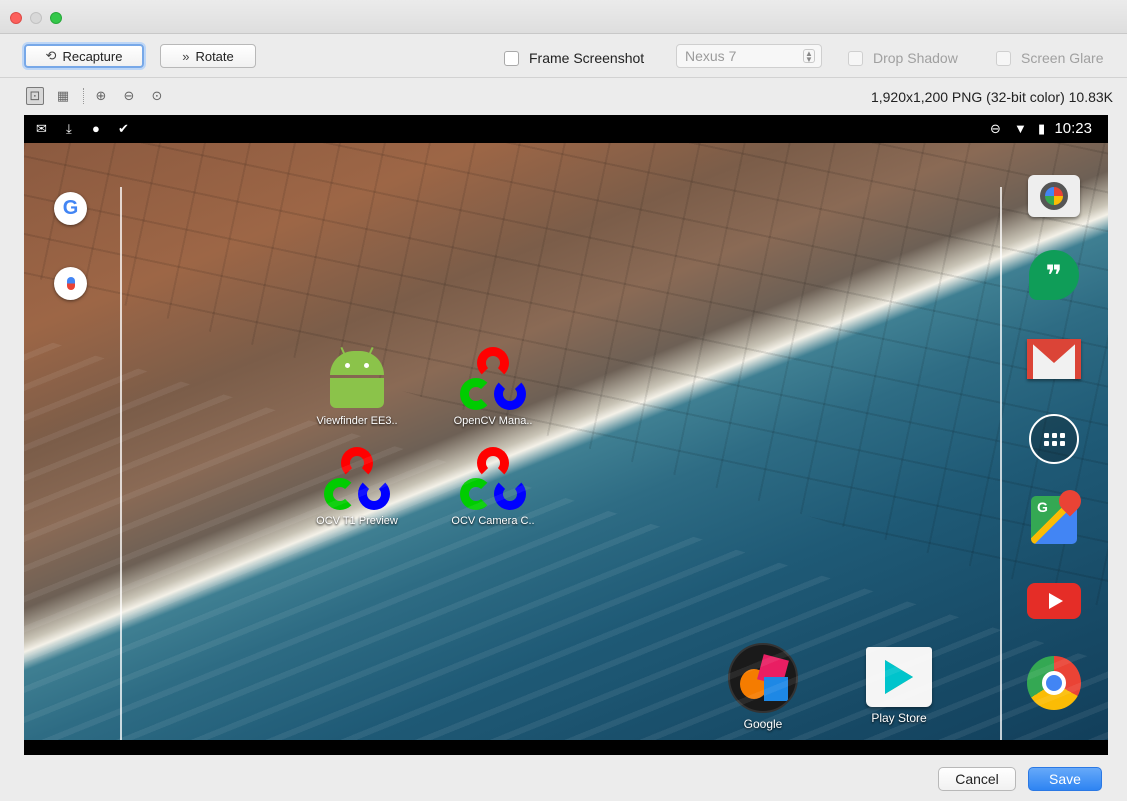 The width and height of the screenshot is (1127, 801). What do you see at coordinates (1054, 359) in the screenshot?
I see `gmail-icon` at bounding box center [1054, 359].